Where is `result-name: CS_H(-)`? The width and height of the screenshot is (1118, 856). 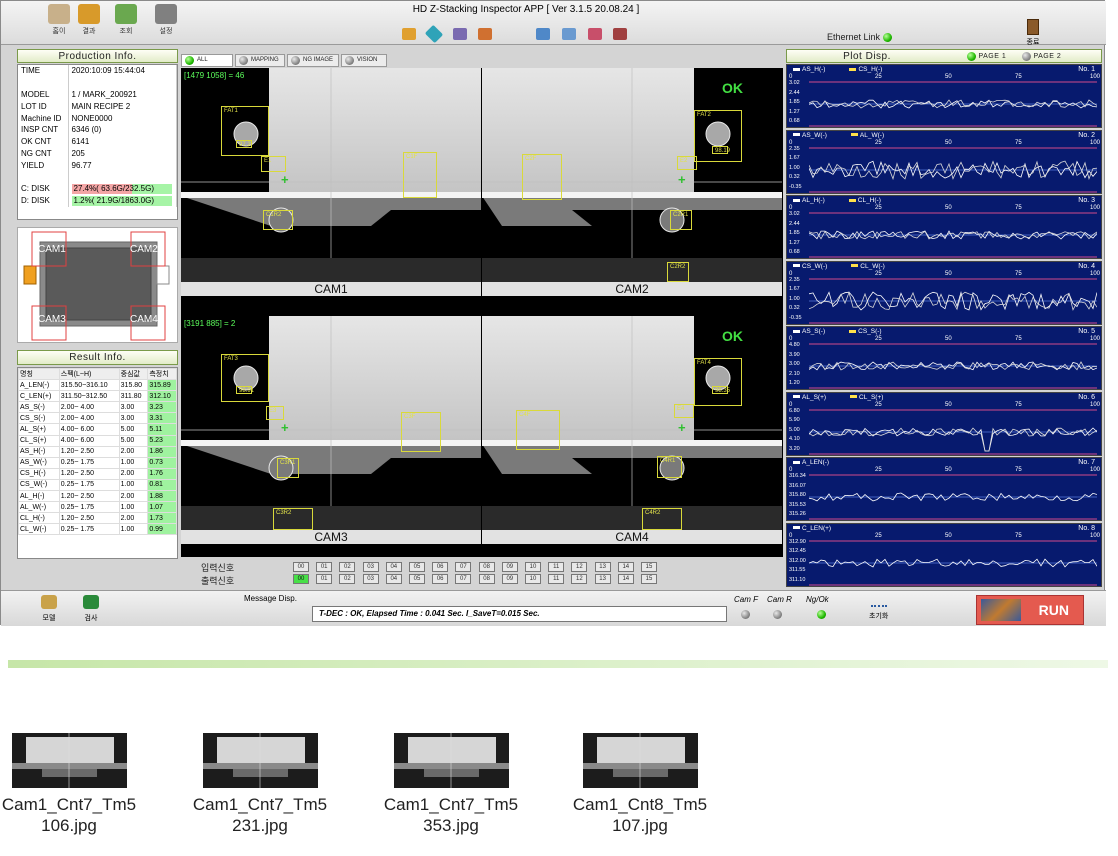
result-name: CS_H(-) is located at coordinates (39, 473).